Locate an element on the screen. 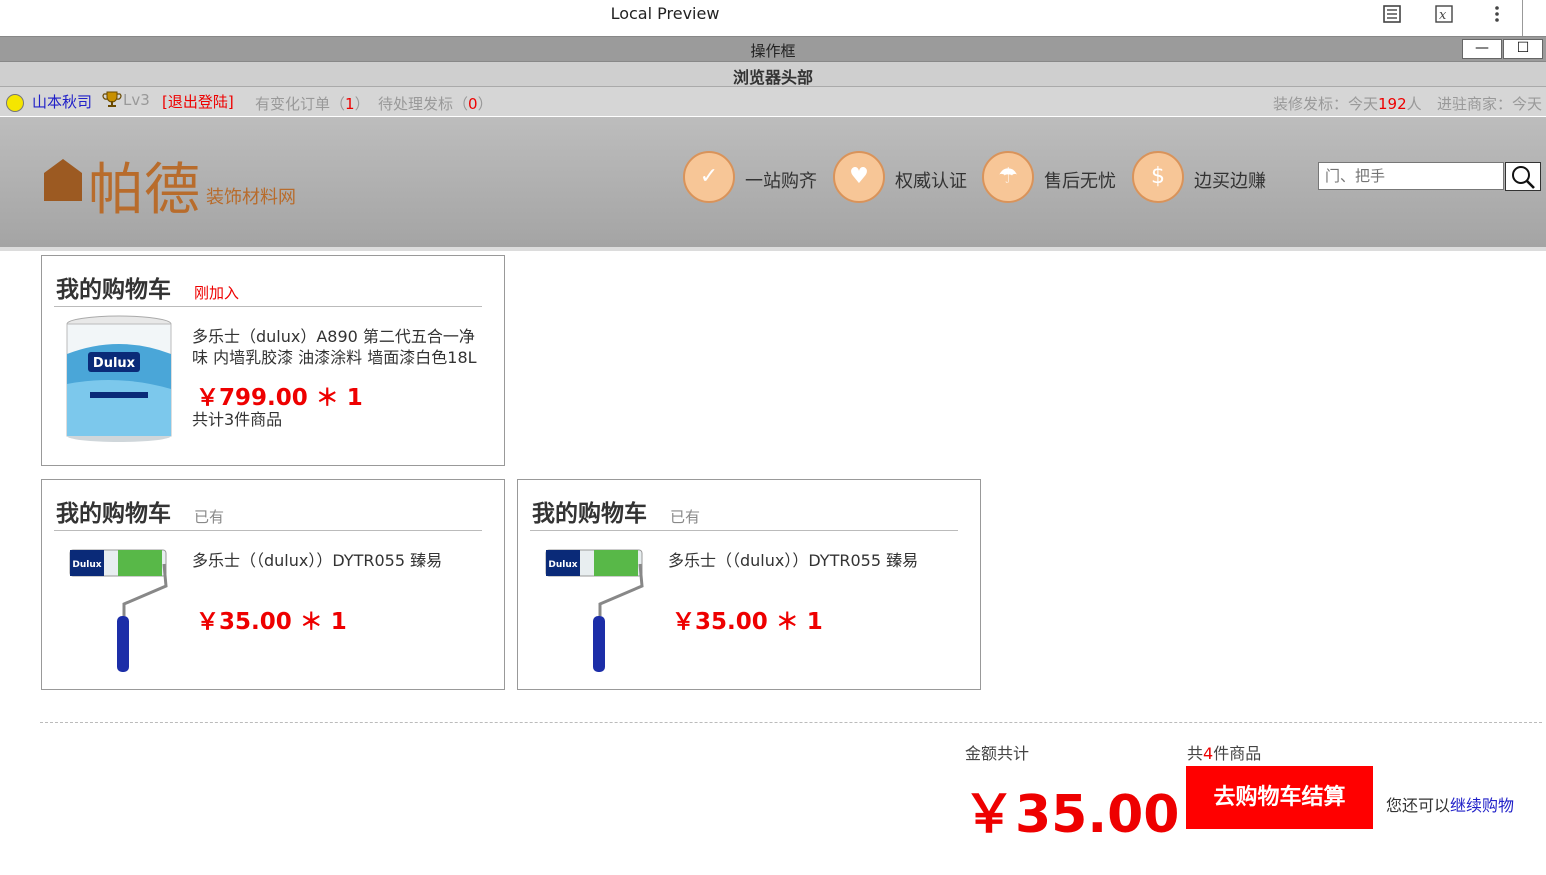 The width and height of the screenshot is (1546, 875). continue-shopping-link: 继续购物 is located at coordinates (1482, 805).